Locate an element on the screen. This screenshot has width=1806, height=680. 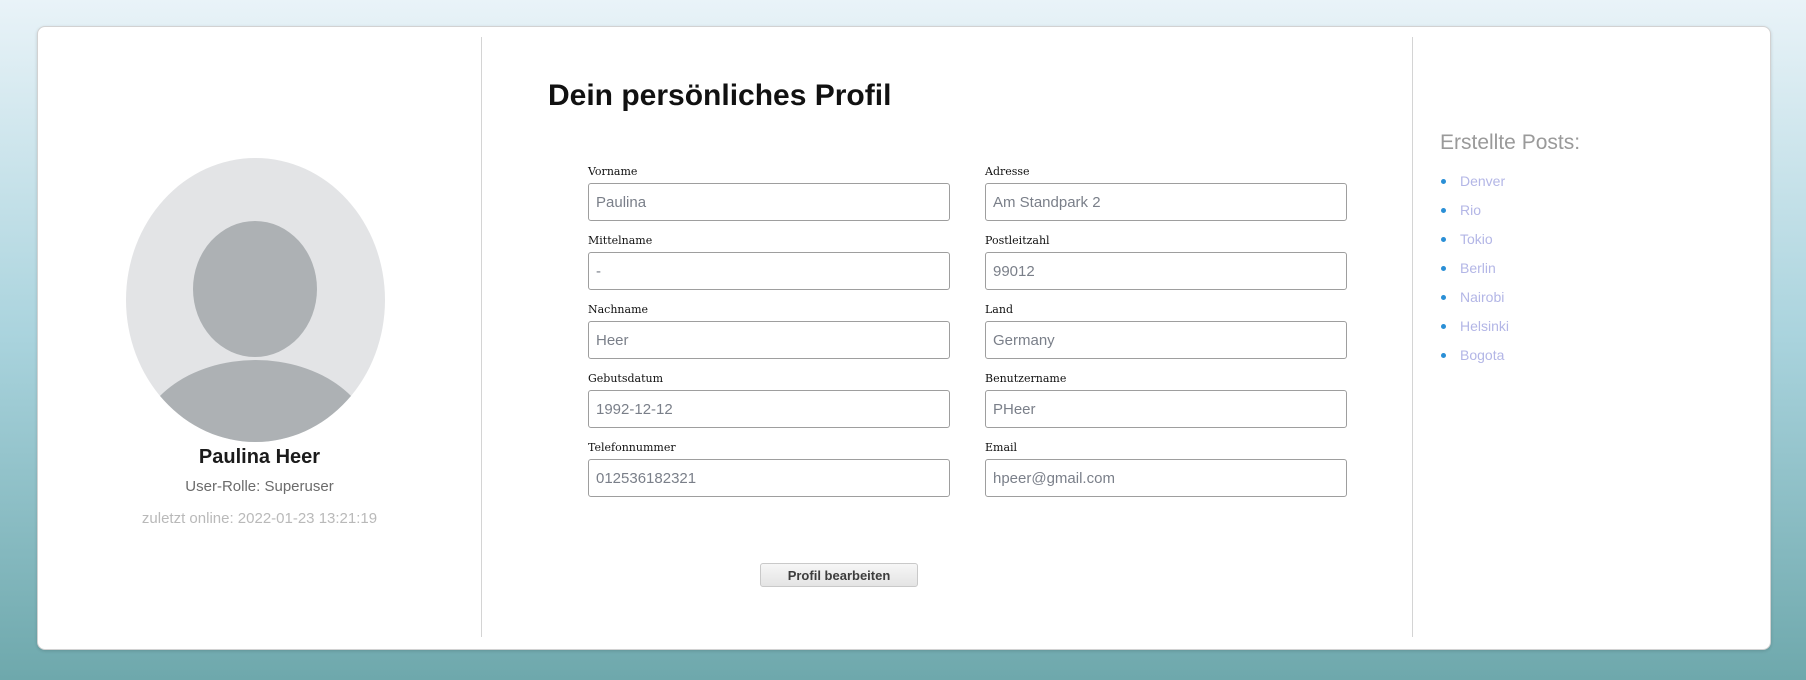
avatar-placeholder-icon is located at coordinates (255, 300).